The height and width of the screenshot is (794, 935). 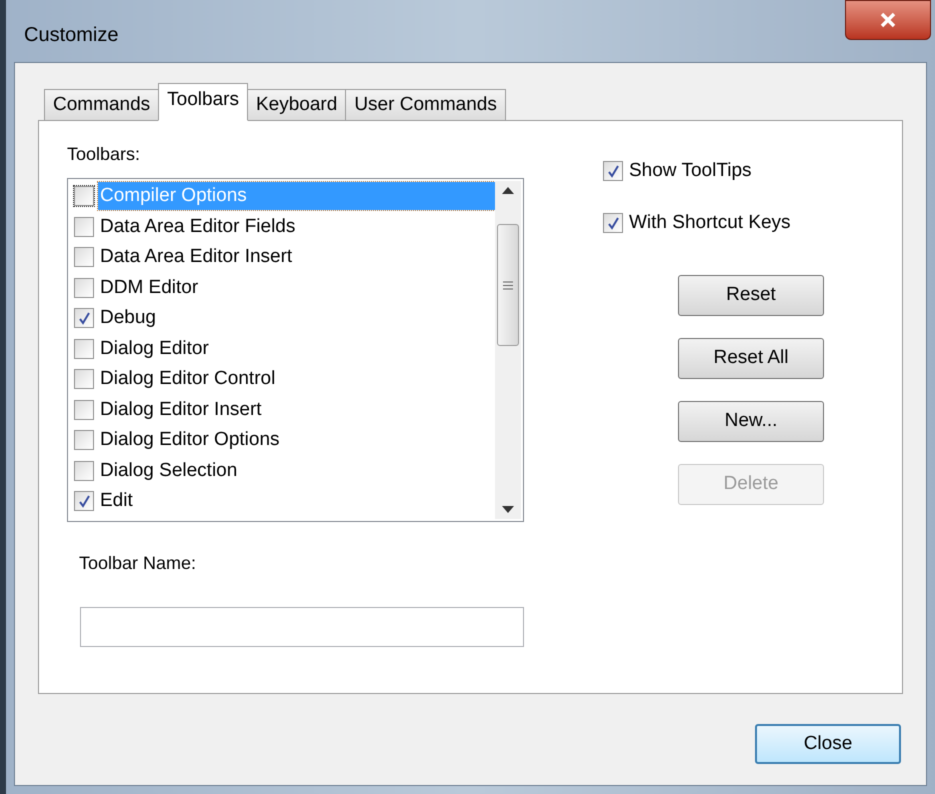 What do you see at coordinates (198, 226) in the screenshot?
I see `list-item: Data Area Editor Fields` at bounding box center [198, 226].